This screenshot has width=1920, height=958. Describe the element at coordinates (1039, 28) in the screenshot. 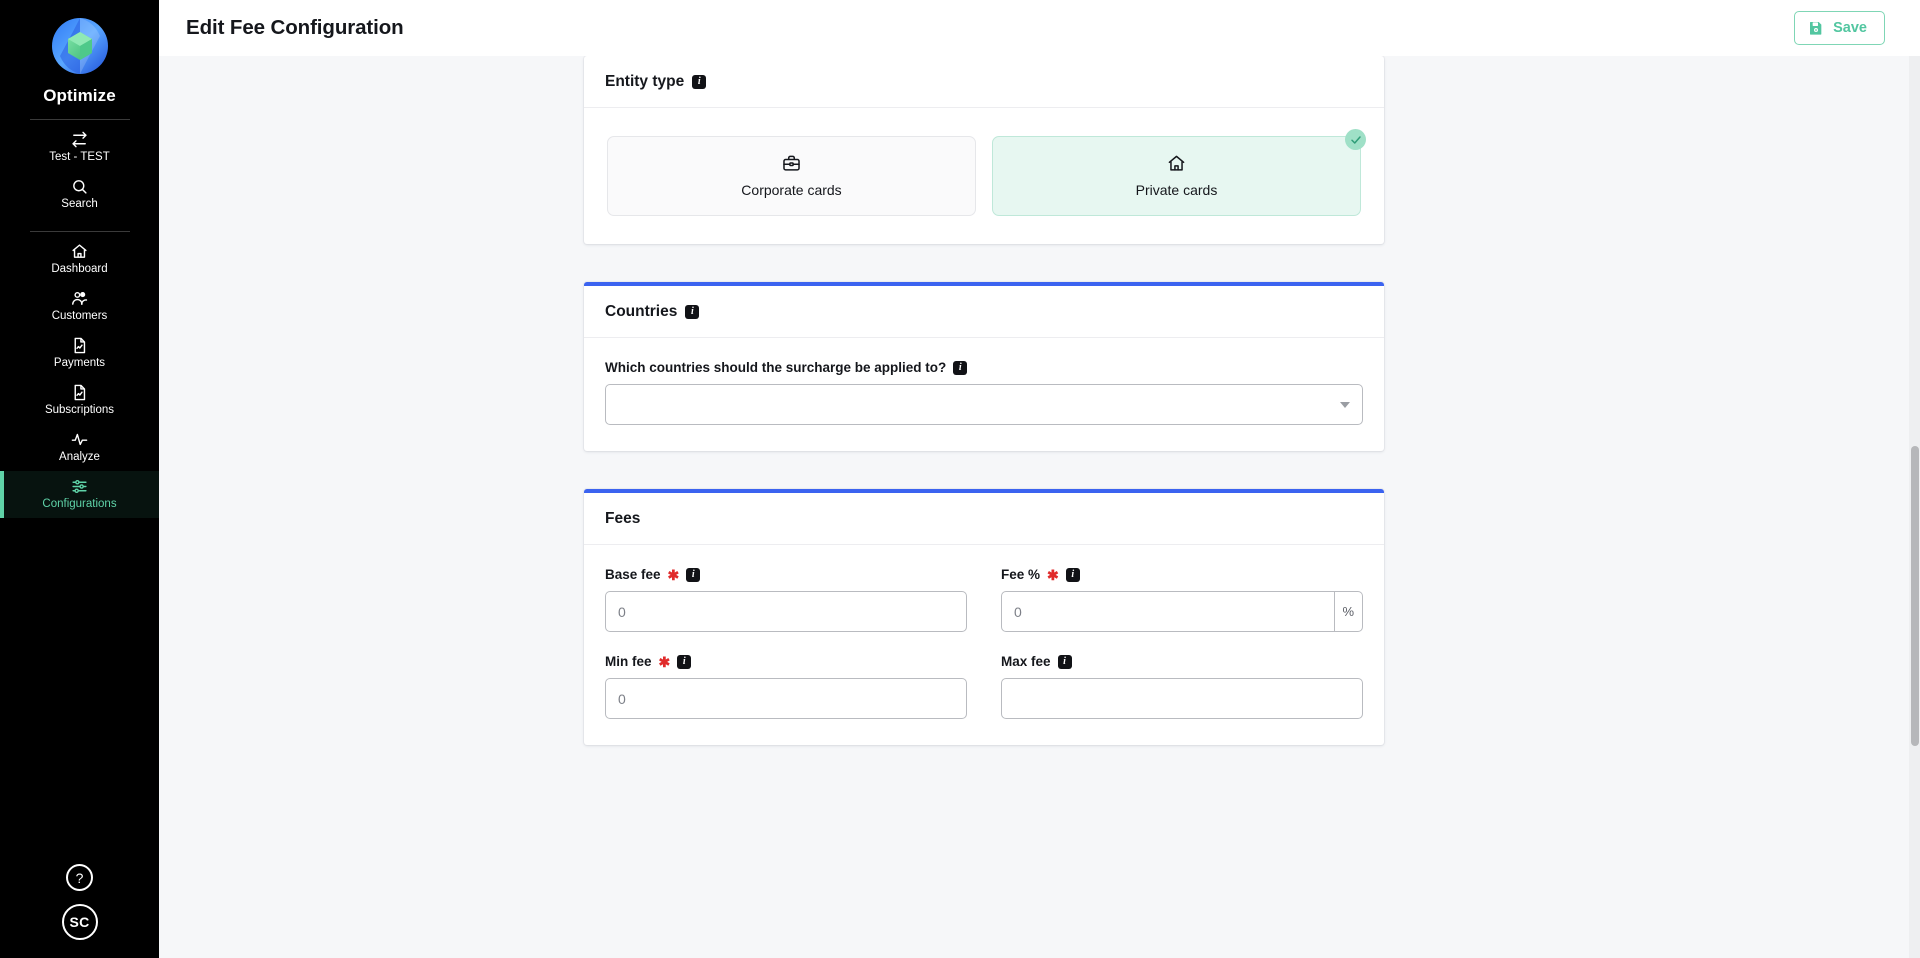

I see `topbar: Edit Fee Configuration Save` at that location.